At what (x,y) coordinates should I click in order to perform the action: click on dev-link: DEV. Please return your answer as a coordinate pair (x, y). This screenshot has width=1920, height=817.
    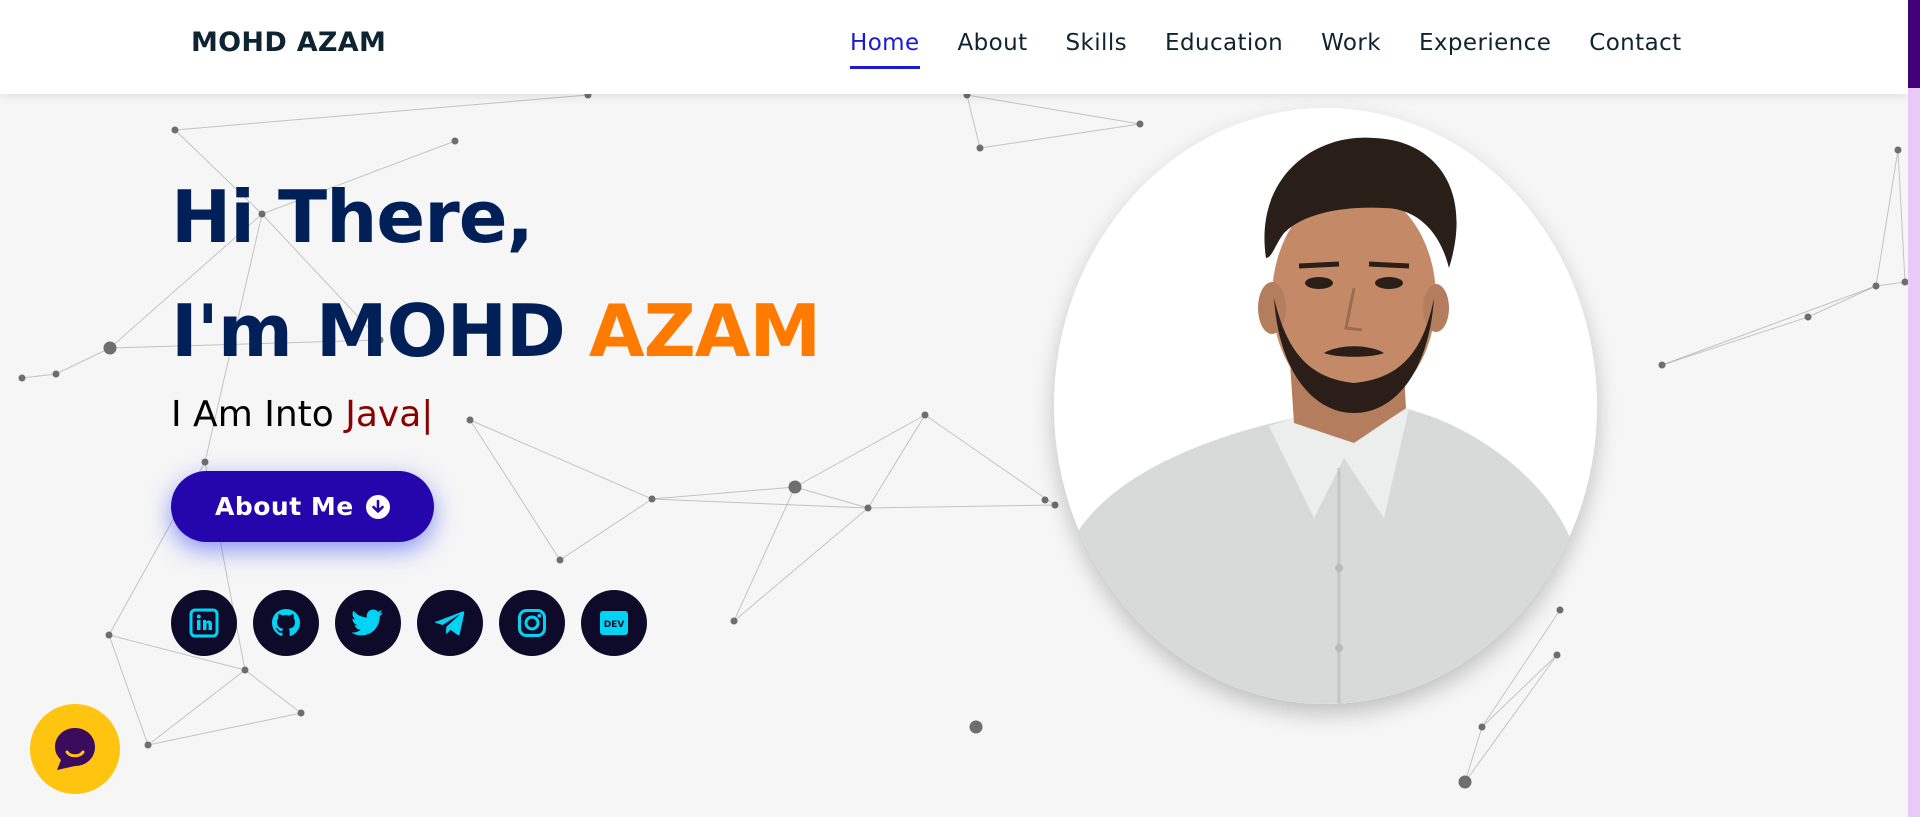
    Looking at the image, I should click on (614, 623).